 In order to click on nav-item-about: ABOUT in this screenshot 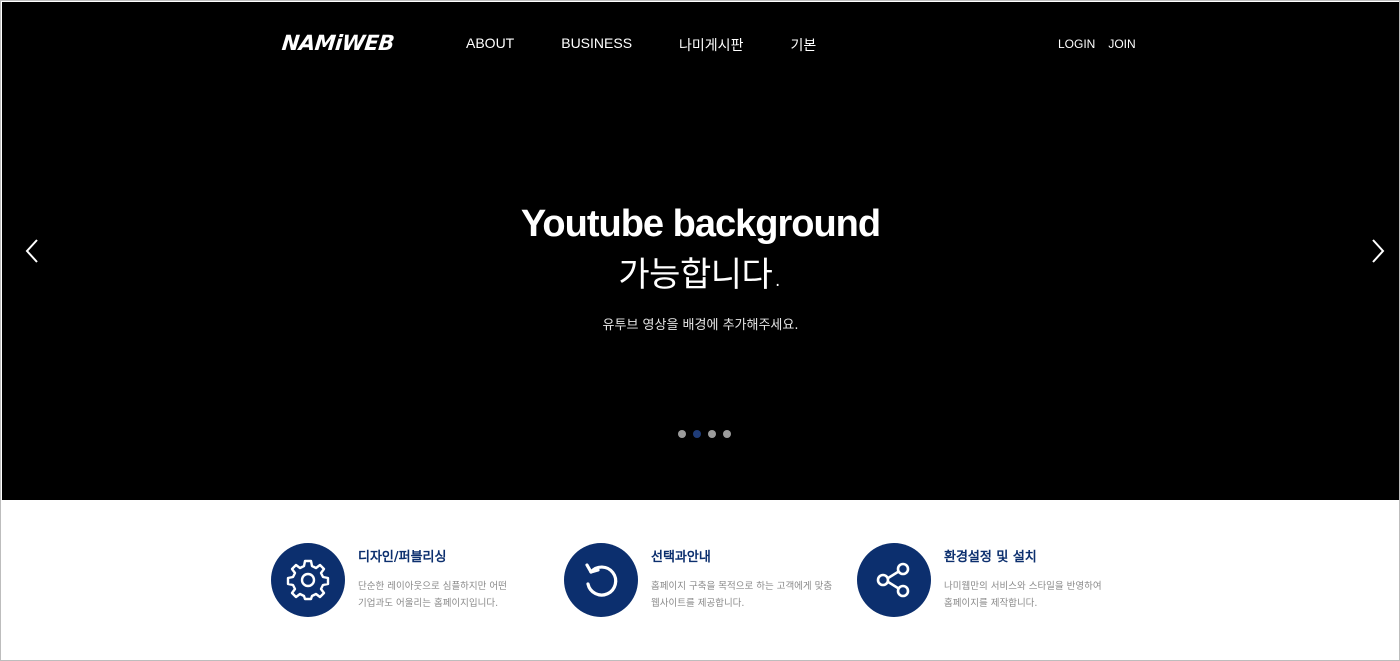, I will do `click(490, 45)`.